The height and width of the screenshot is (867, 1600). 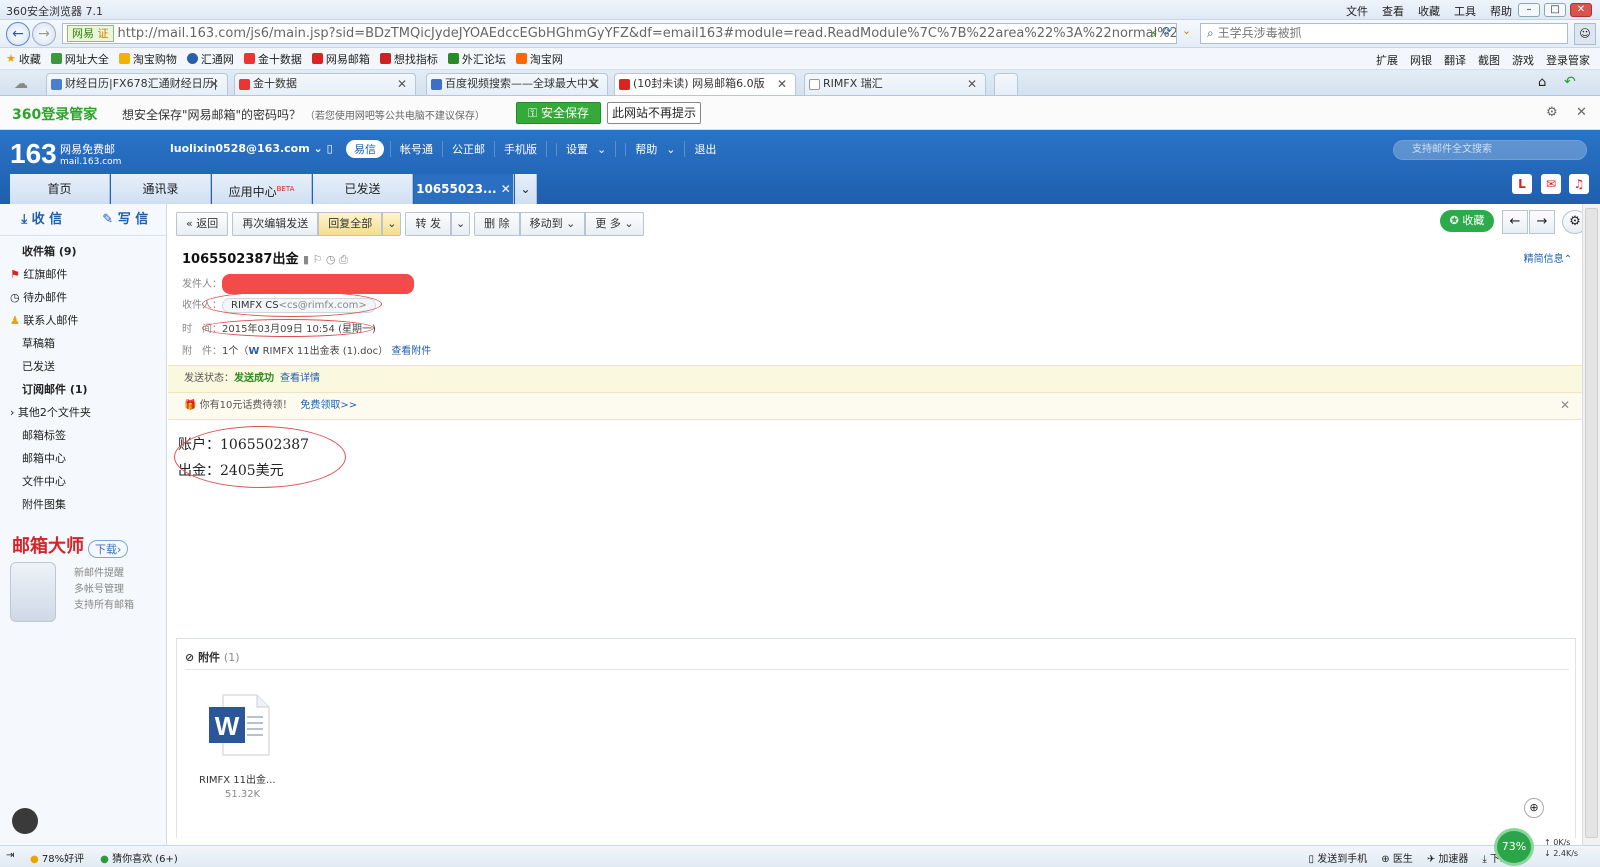 I want to click on menu-tools: 工具, so click(x=1465, y=11).